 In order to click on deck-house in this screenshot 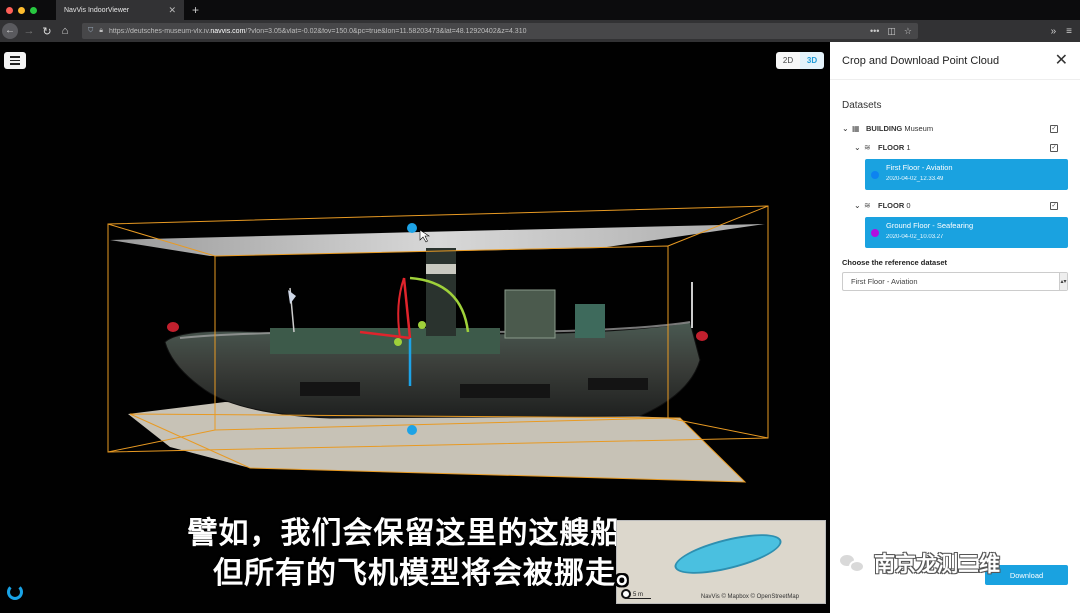, I will do `click(385, 341)`.